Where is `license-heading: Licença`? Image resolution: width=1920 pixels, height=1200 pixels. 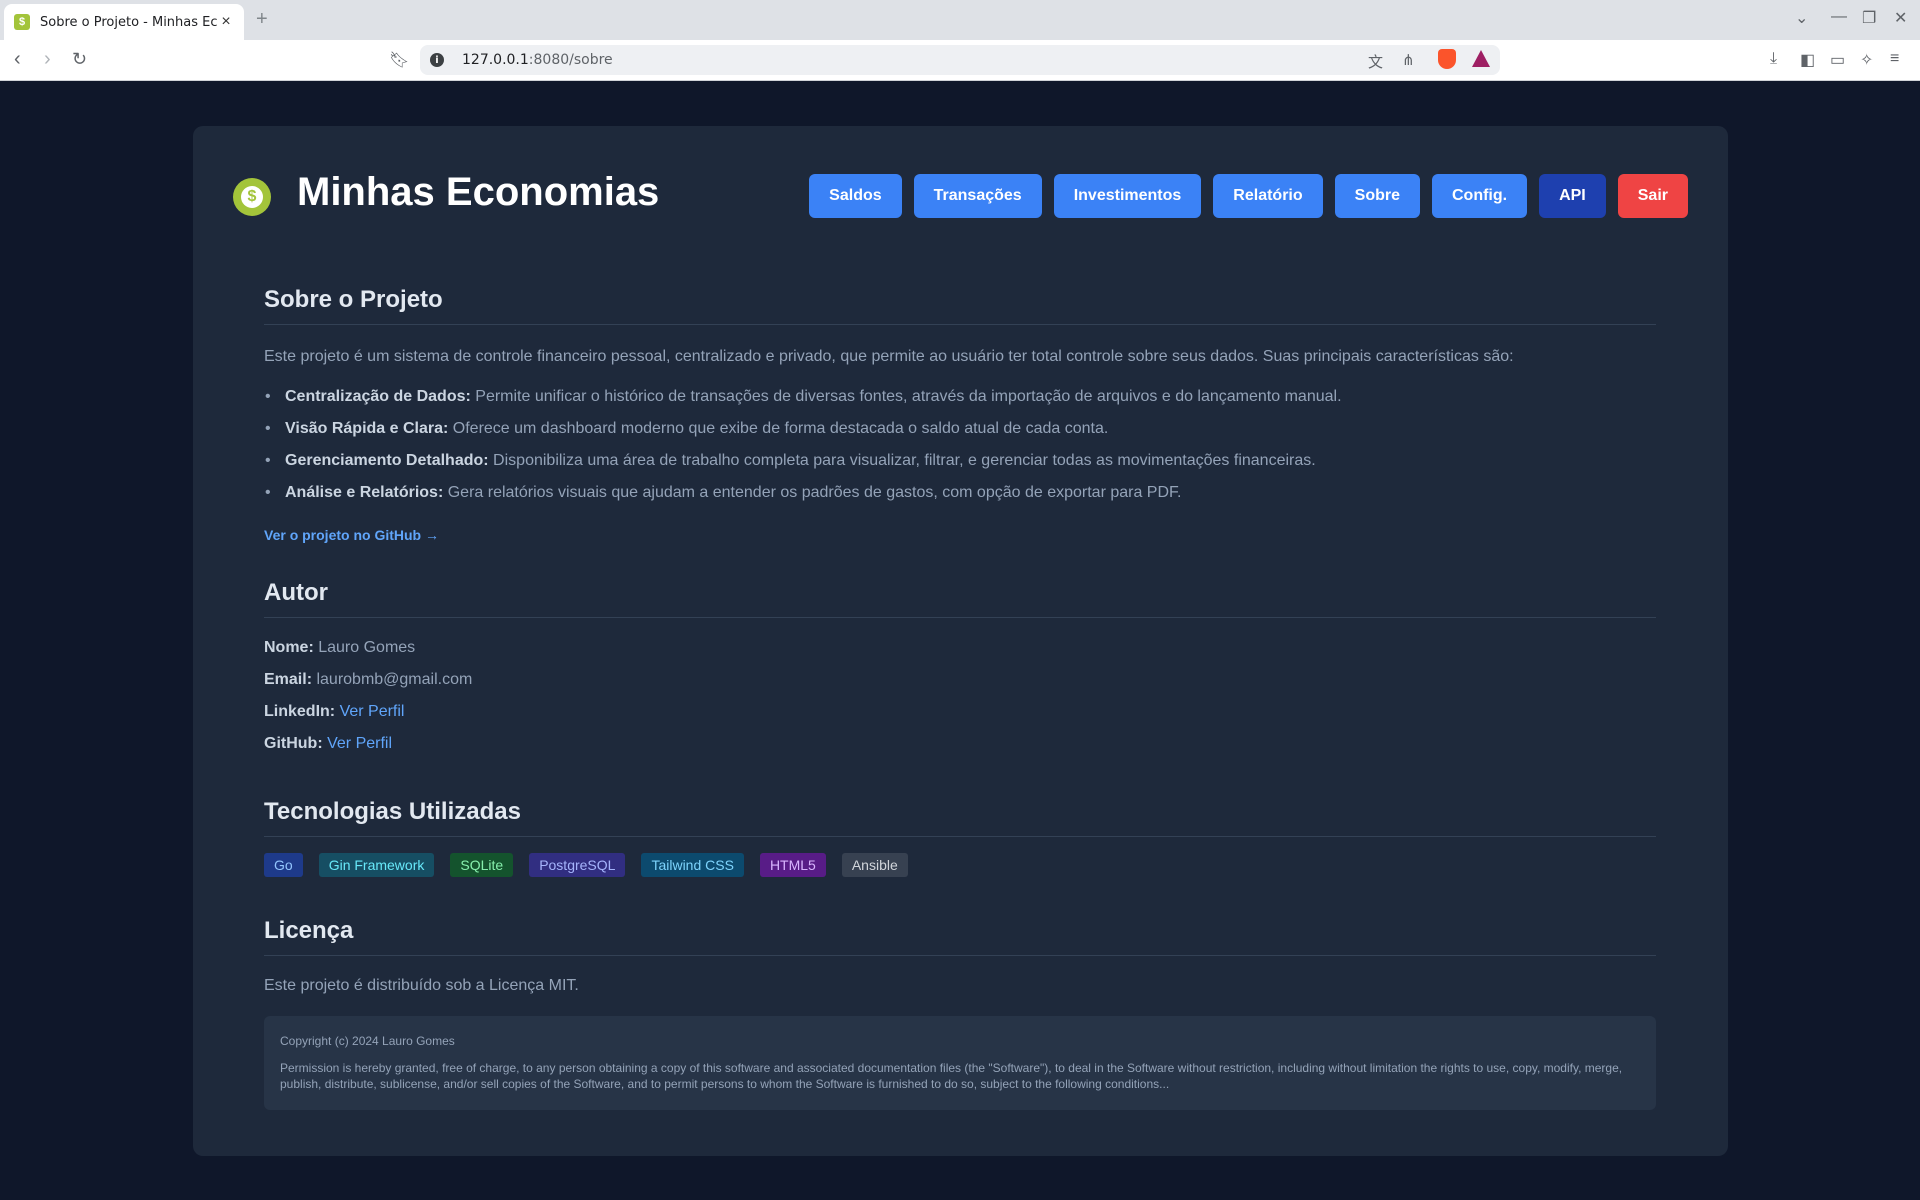 license-heading: Licença is located at coordinates (960, 936).